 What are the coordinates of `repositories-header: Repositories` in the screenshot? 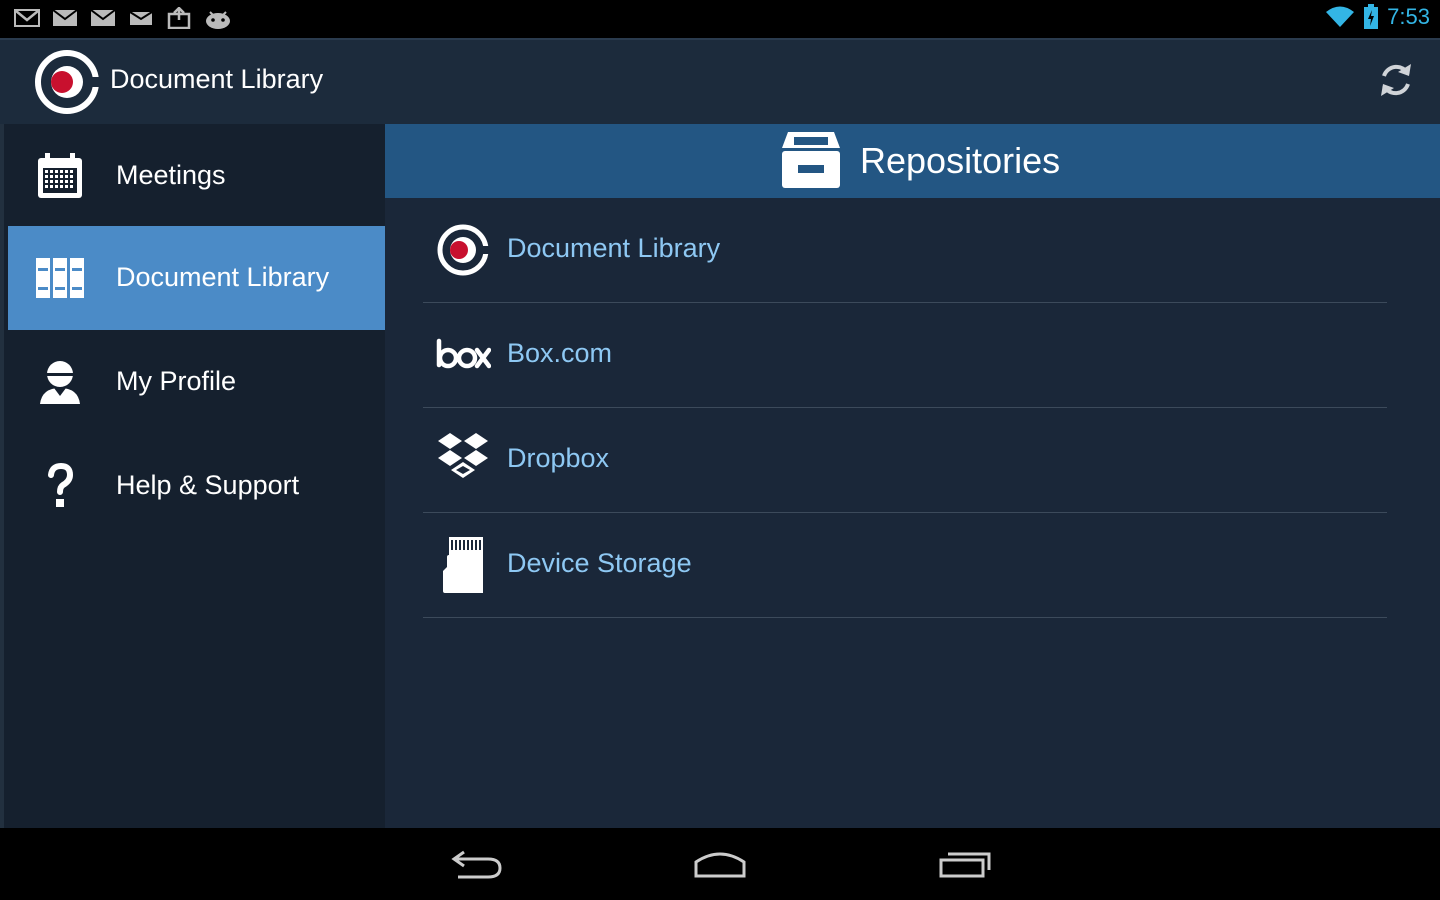 It's located at (912, 161).